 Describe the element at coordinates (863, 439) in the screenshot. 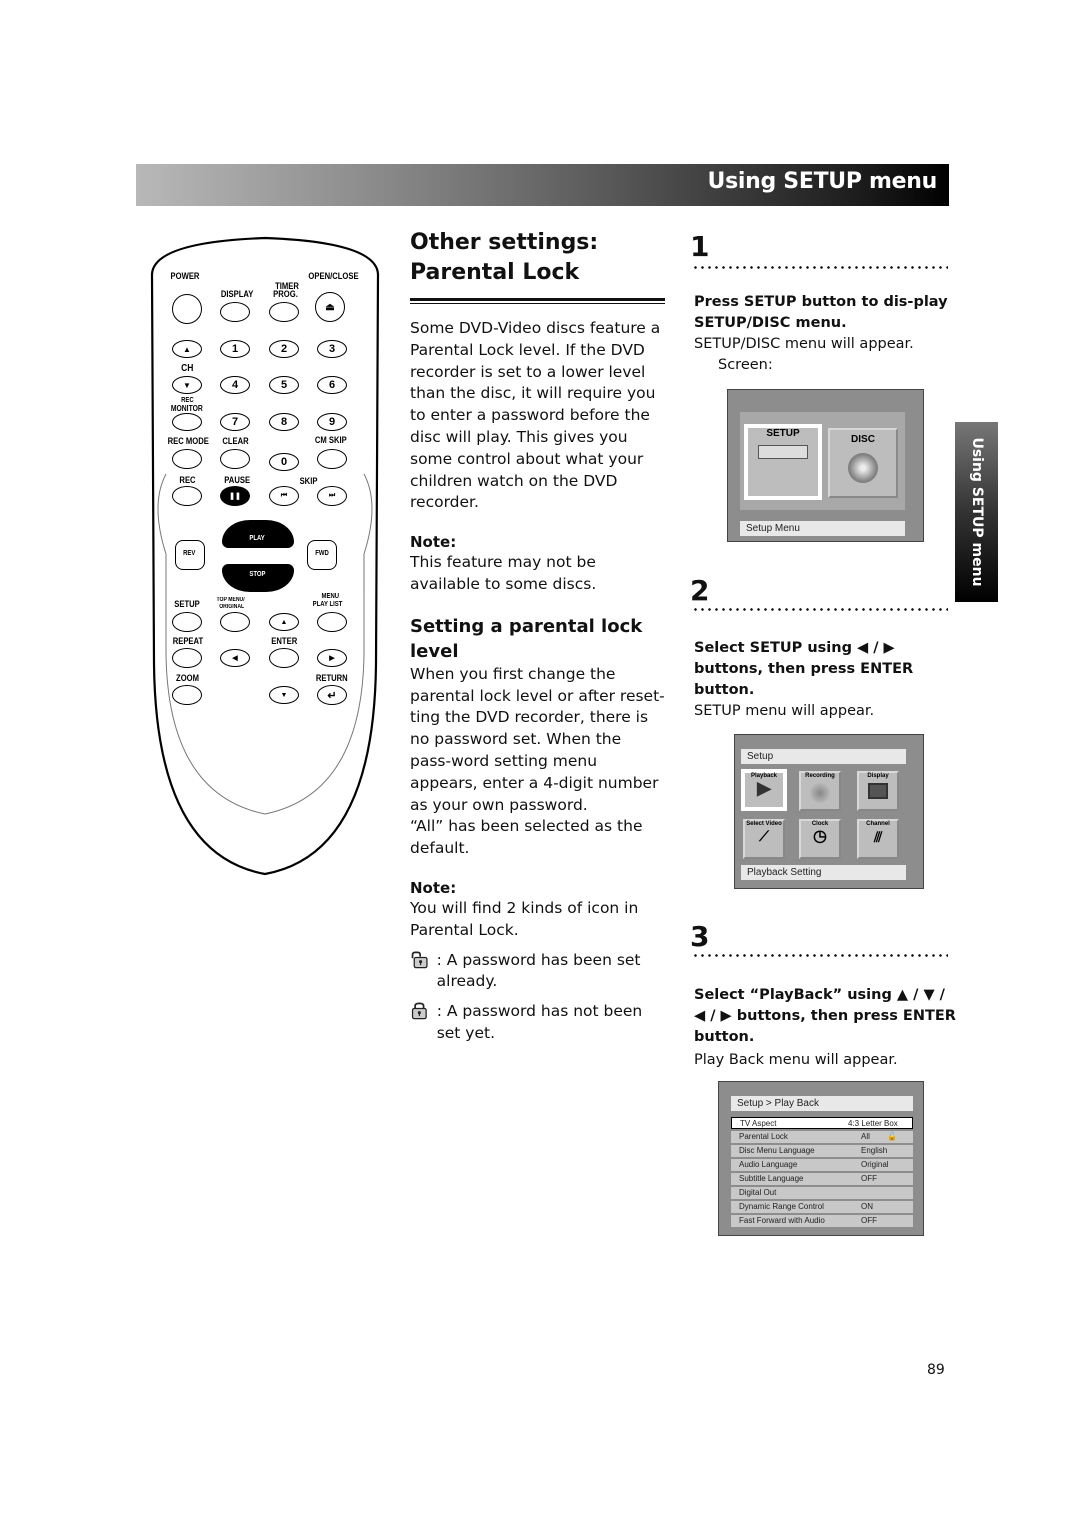

I see `disc-tile-label: DISC` at that location.